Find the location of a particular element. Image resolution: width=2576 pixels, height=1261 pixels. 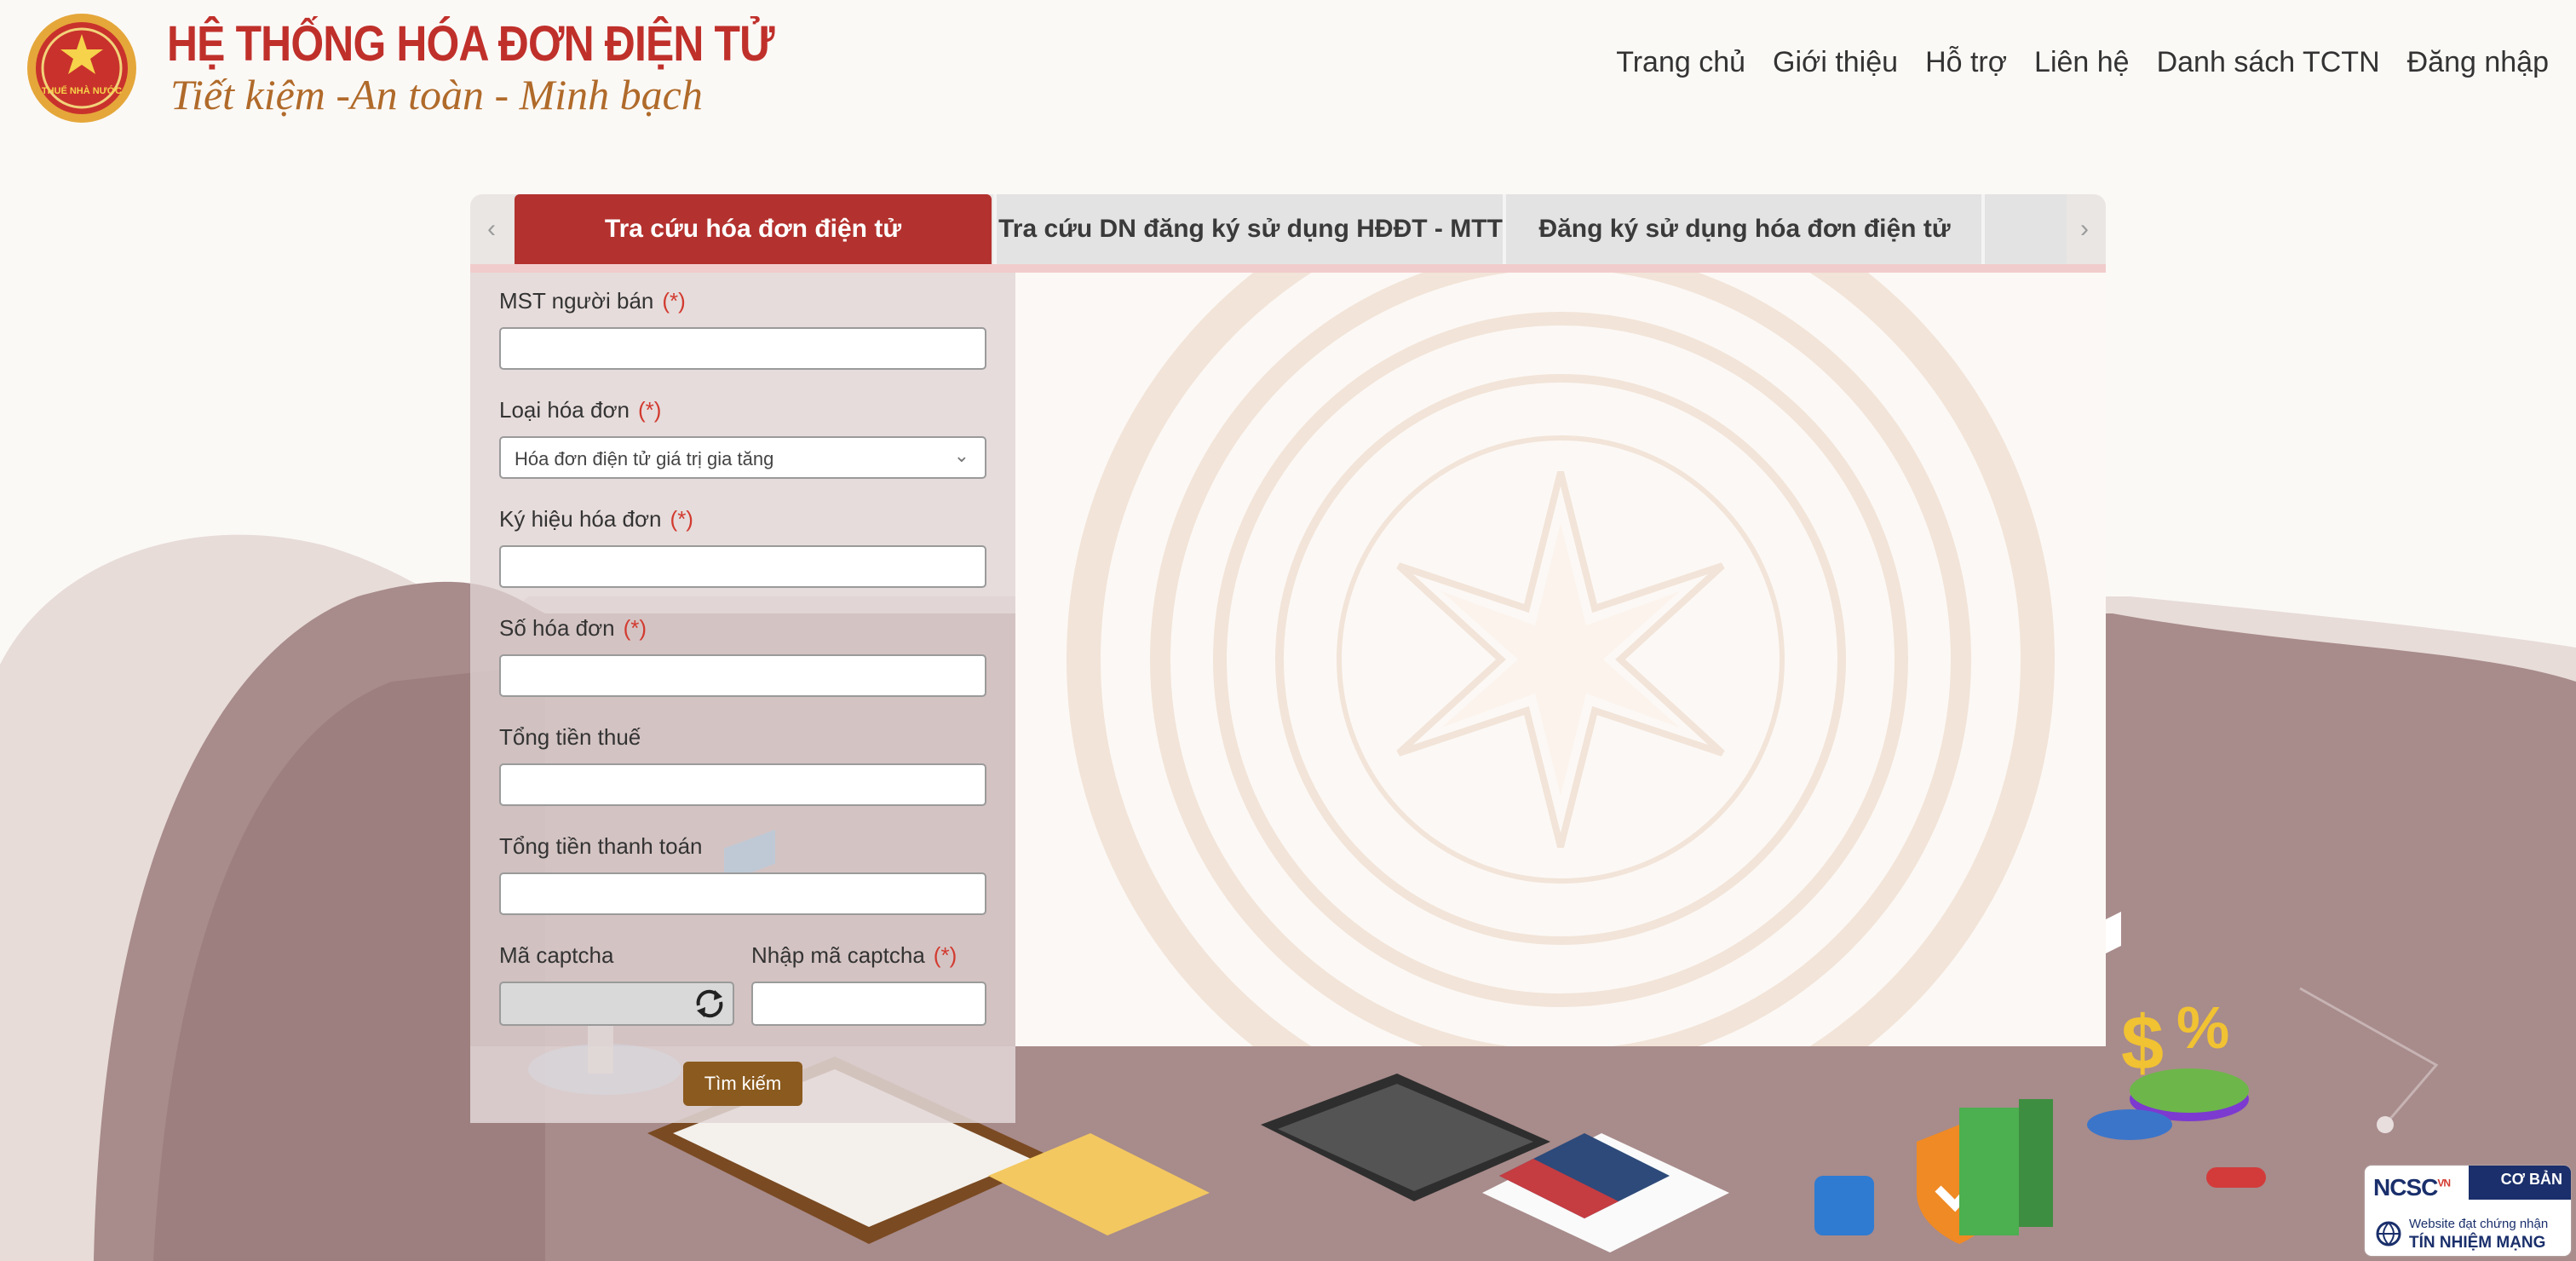

logo-text: THUẾ NHÀ NƯỚC is located at coordinates (82, 90).